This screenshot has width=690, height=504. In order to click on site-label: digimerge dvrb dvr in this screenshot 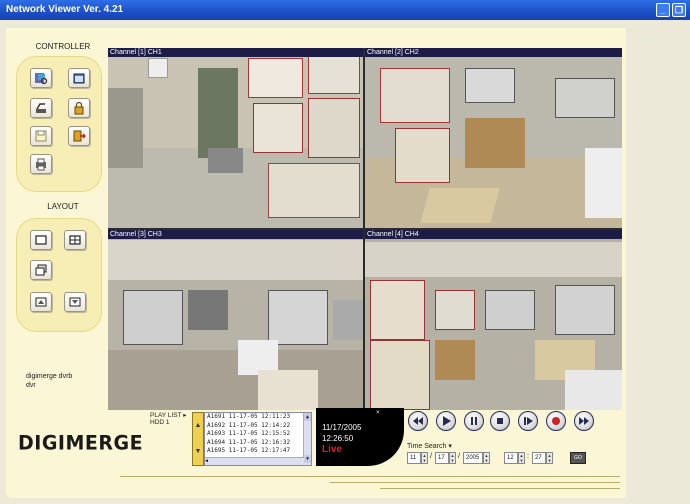, I will do `click(61, 381)`.